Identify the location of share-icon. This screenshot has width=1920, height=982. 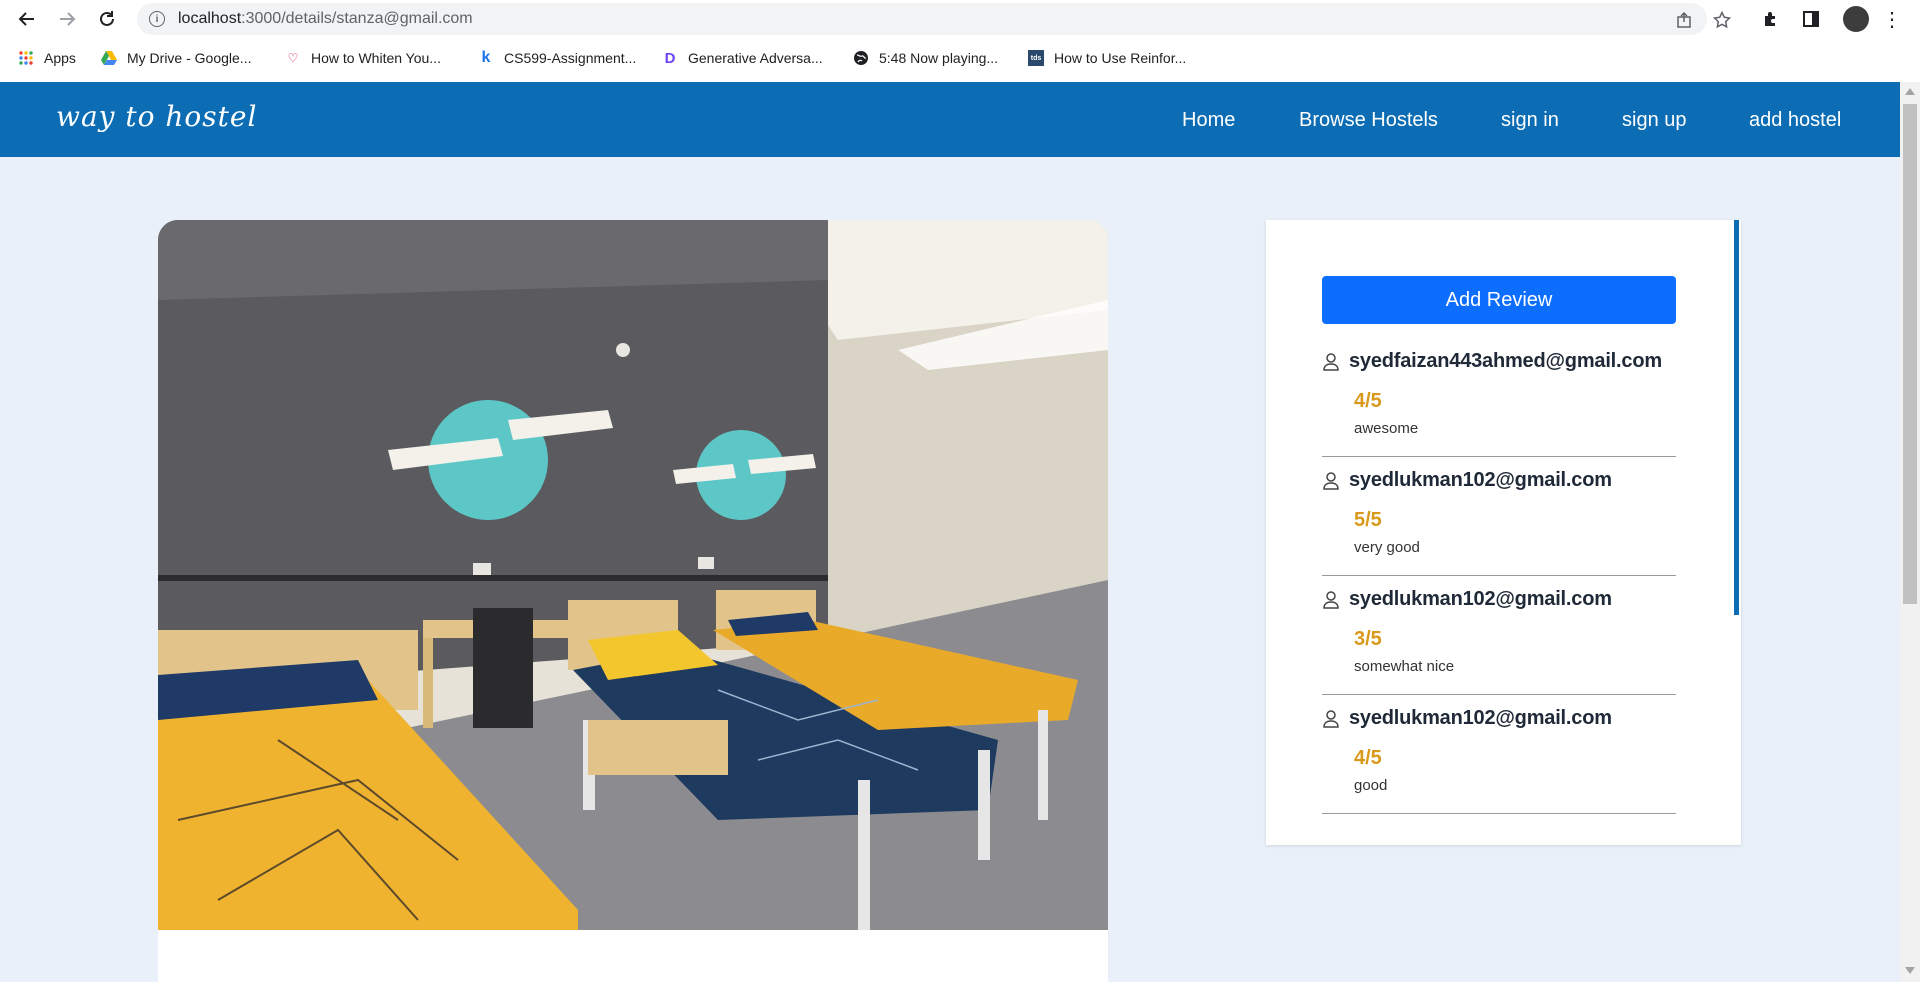
(1685, 20).